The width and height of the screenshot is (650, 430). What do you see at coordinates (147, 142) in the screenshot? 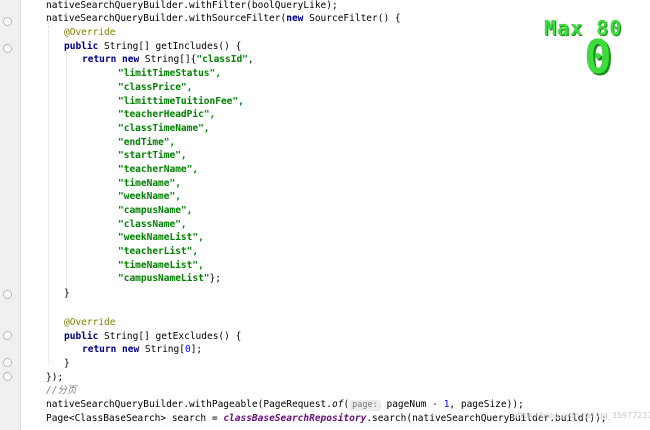
I see `code-line: "endTime",` at bounding box center [147, 142].